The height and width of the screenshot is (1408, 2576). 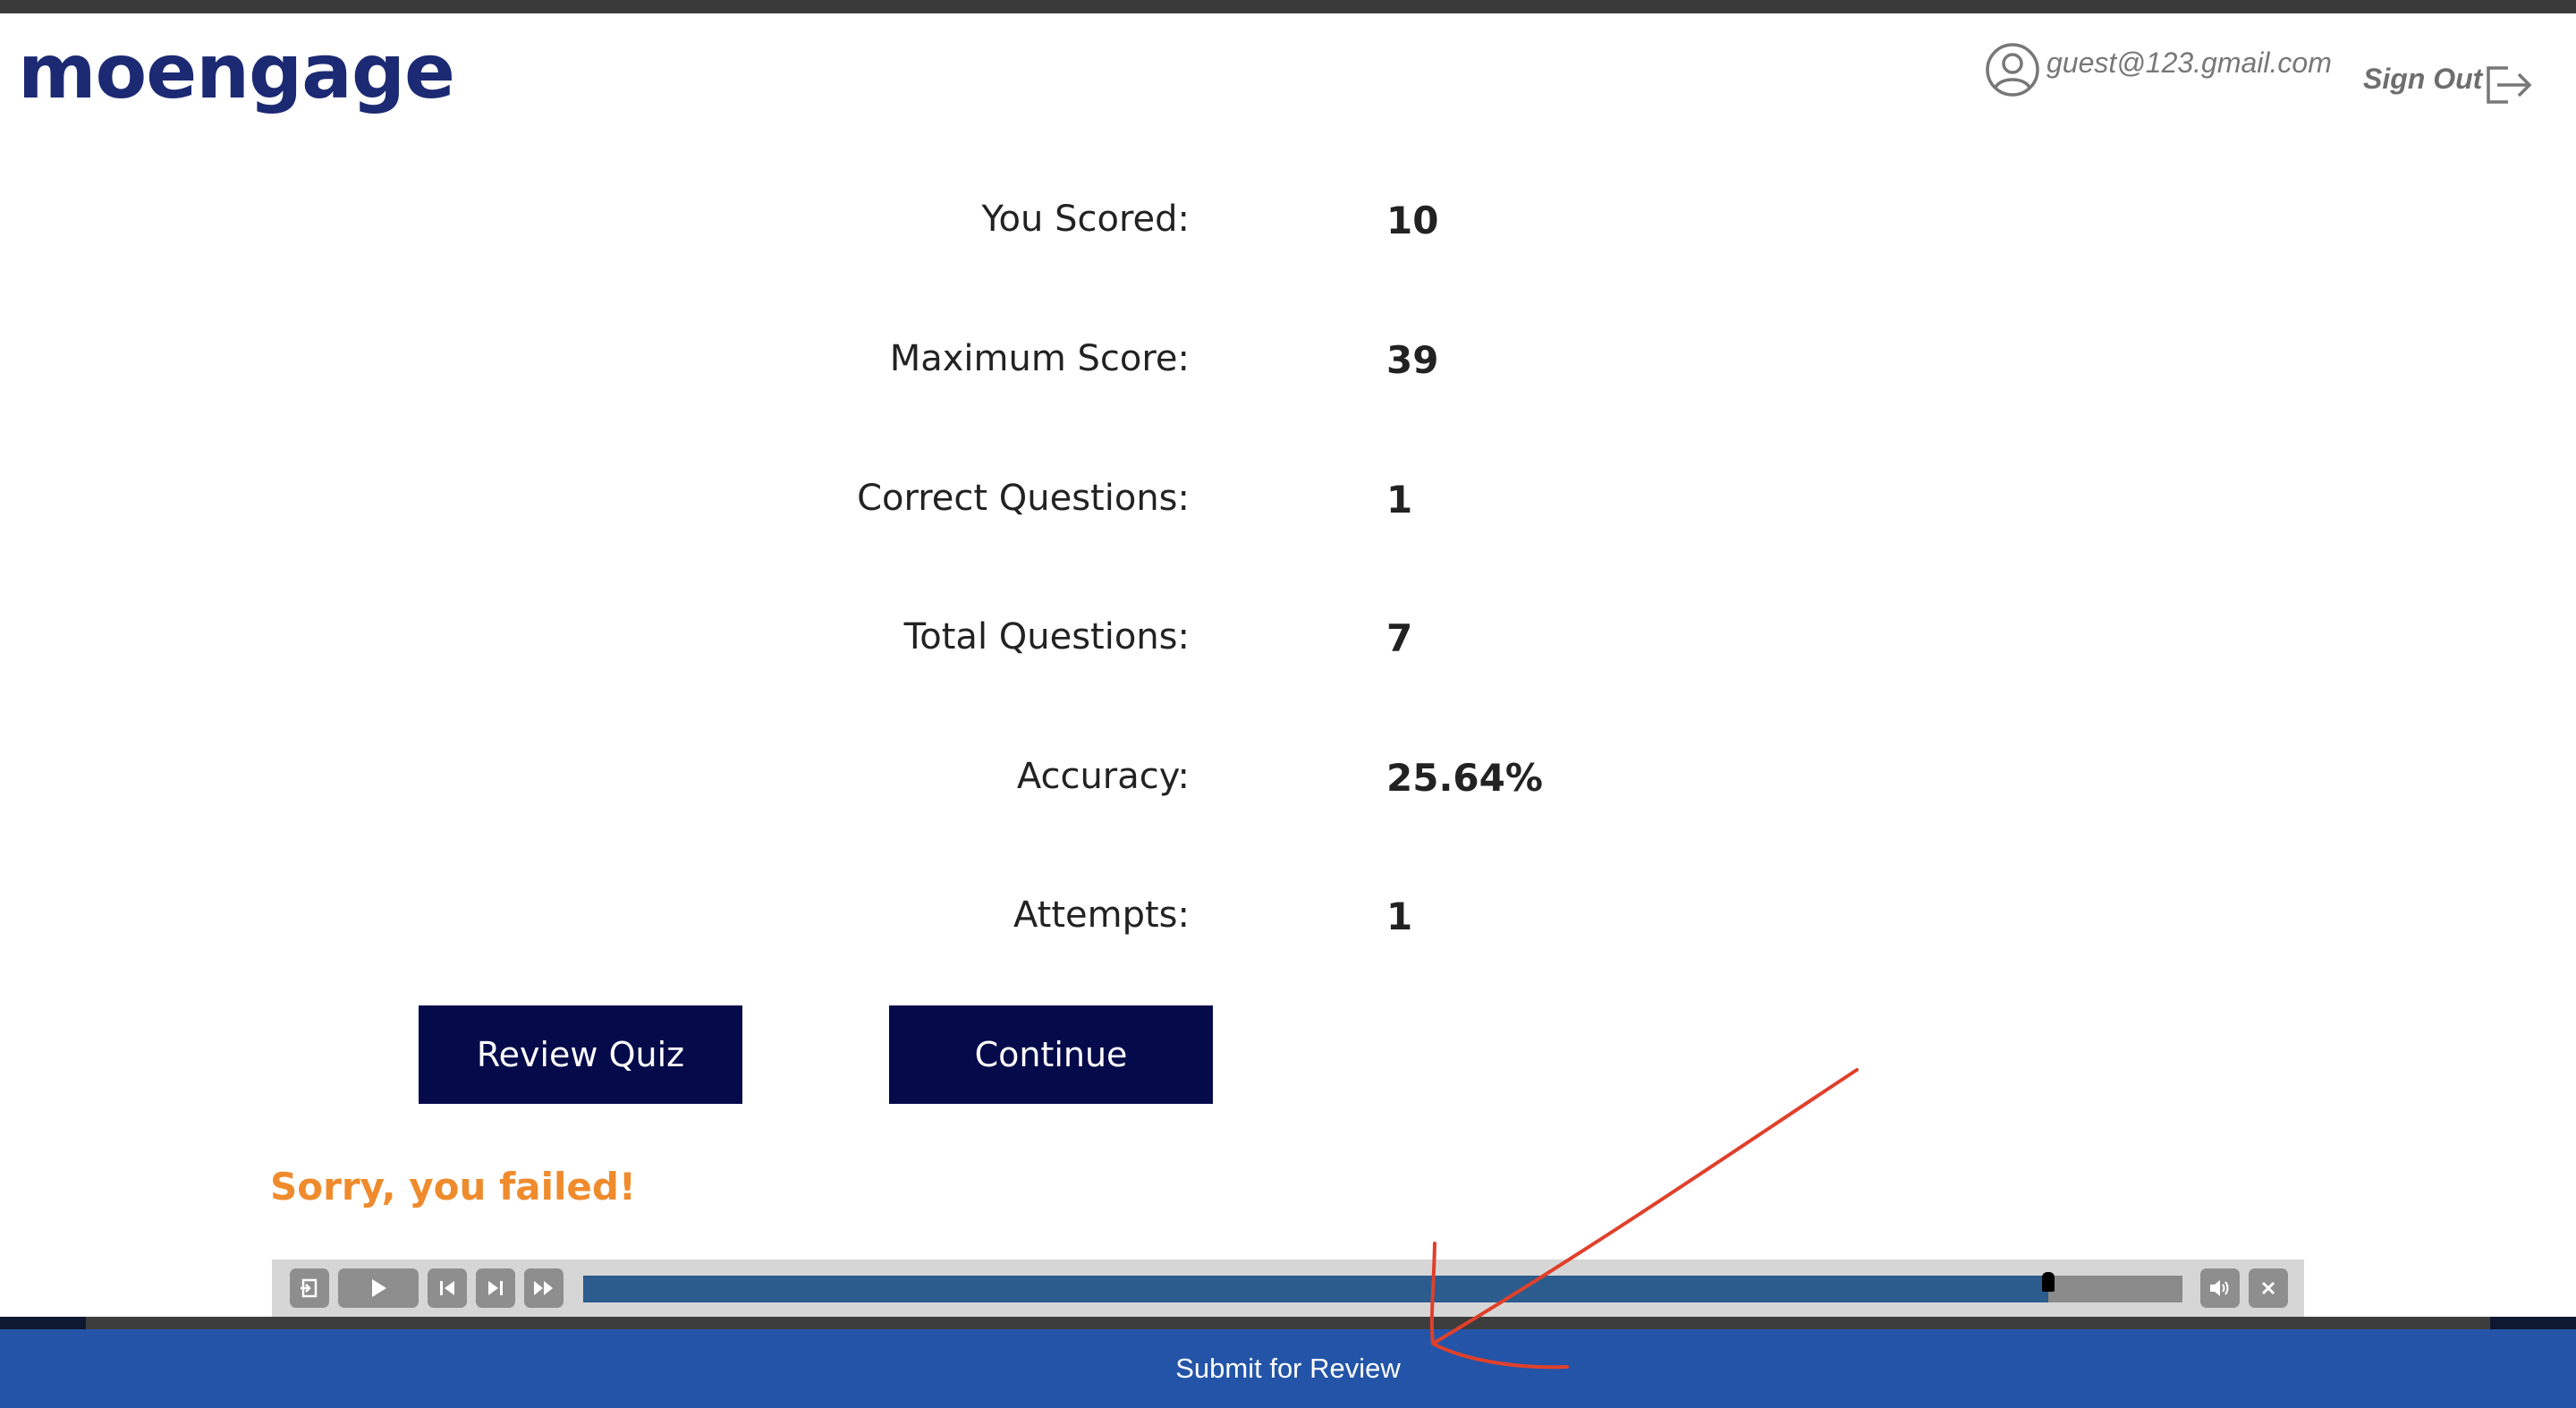 I want to click on skip-forward-button, so click(x=495, y=1288).